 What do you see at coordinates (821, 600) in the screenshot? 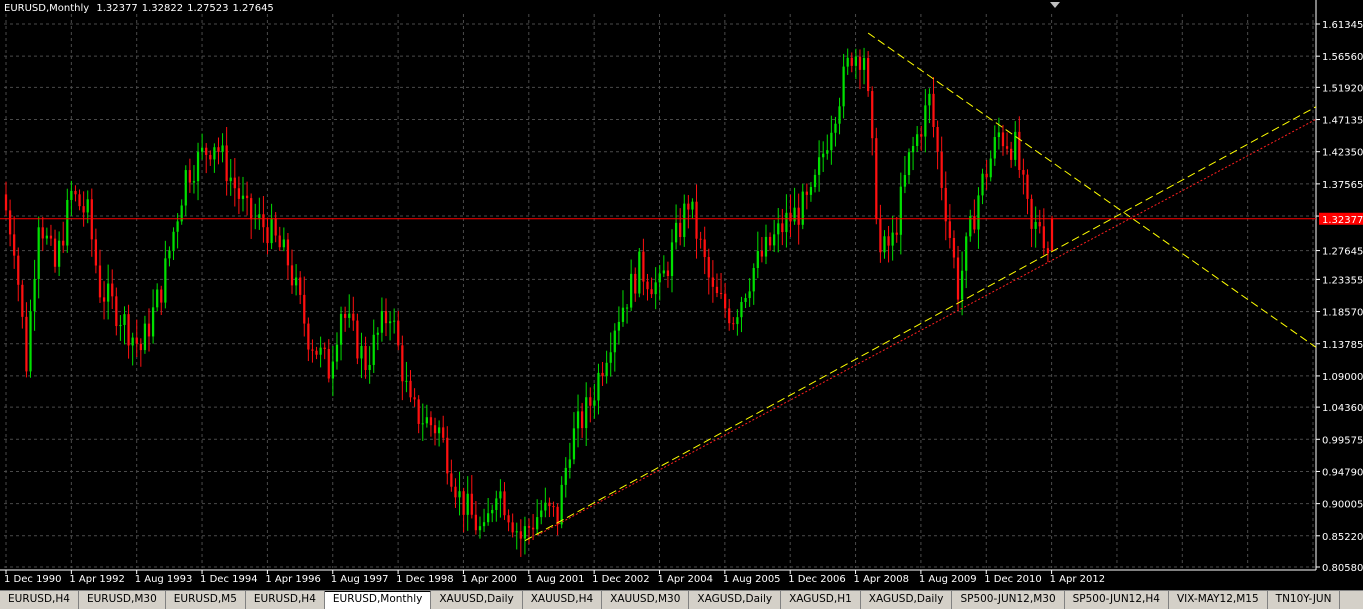
I see `tab-xagusd-h1: XAGUSD,H1` at bounding box center [821, 600].